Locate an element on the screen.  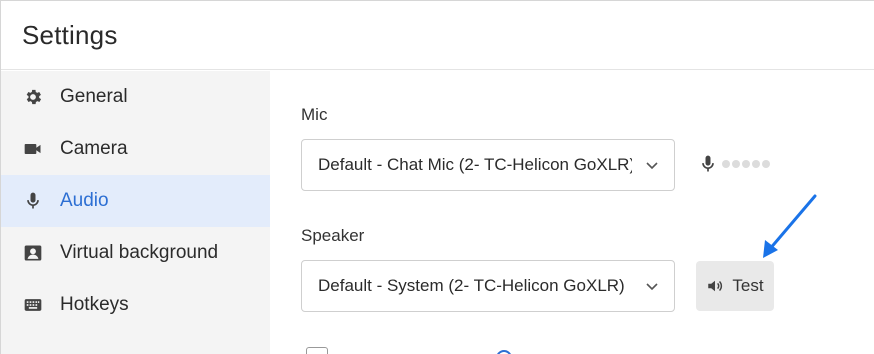
camera-icon is located at coordinates (33, 149).